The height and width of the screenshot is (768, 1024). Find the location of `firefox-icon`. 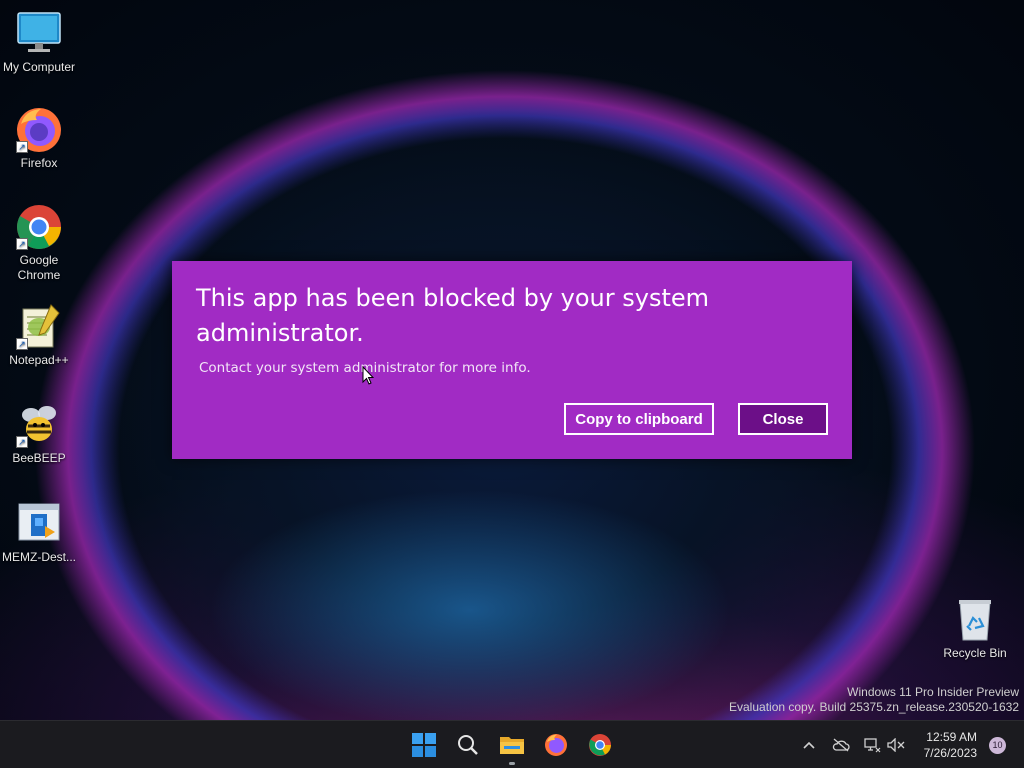

firefox-icon is located at coordinates (556, 745).